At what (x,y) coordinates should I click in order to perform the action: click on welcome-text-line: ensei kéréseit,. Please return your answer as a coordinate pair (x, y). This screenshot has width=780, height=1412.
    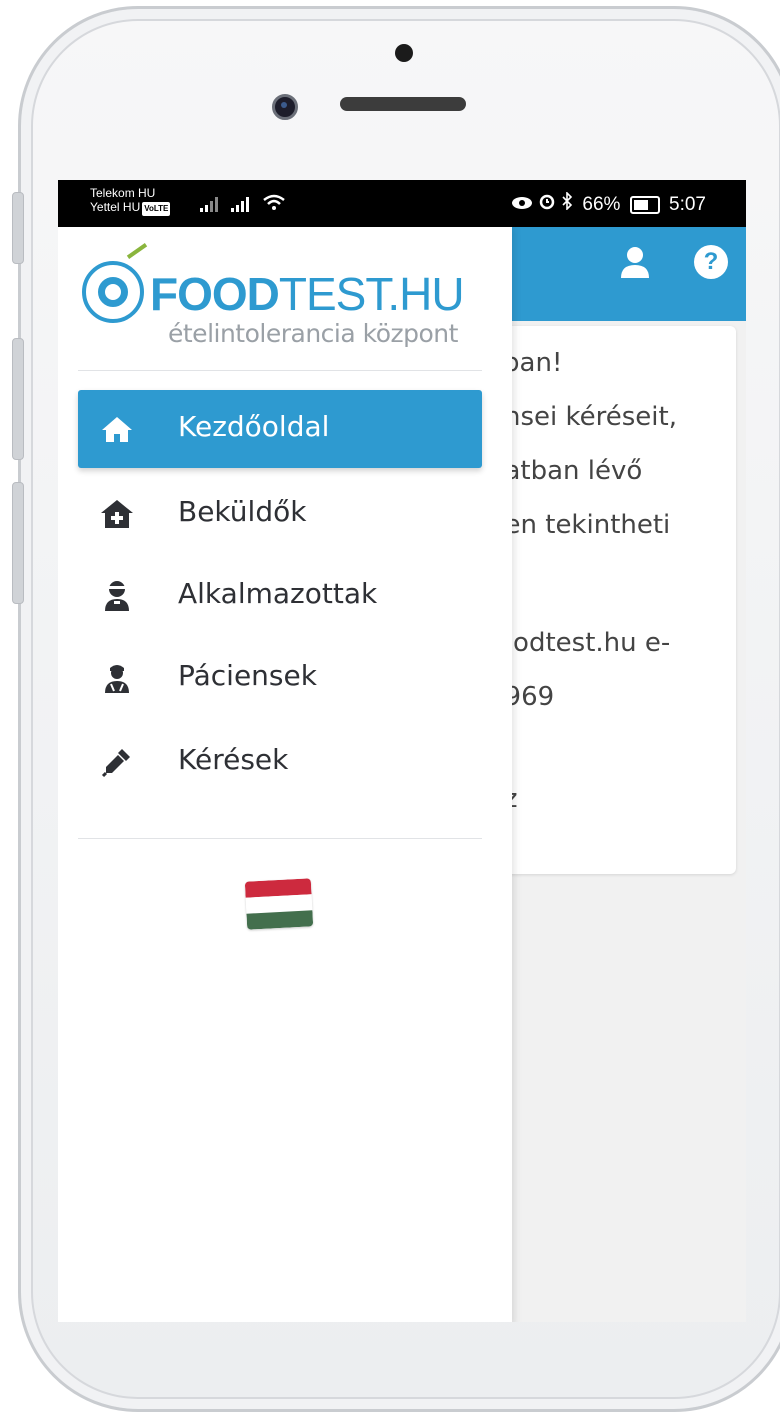
    Looking at the image, I should click on (582, 417).